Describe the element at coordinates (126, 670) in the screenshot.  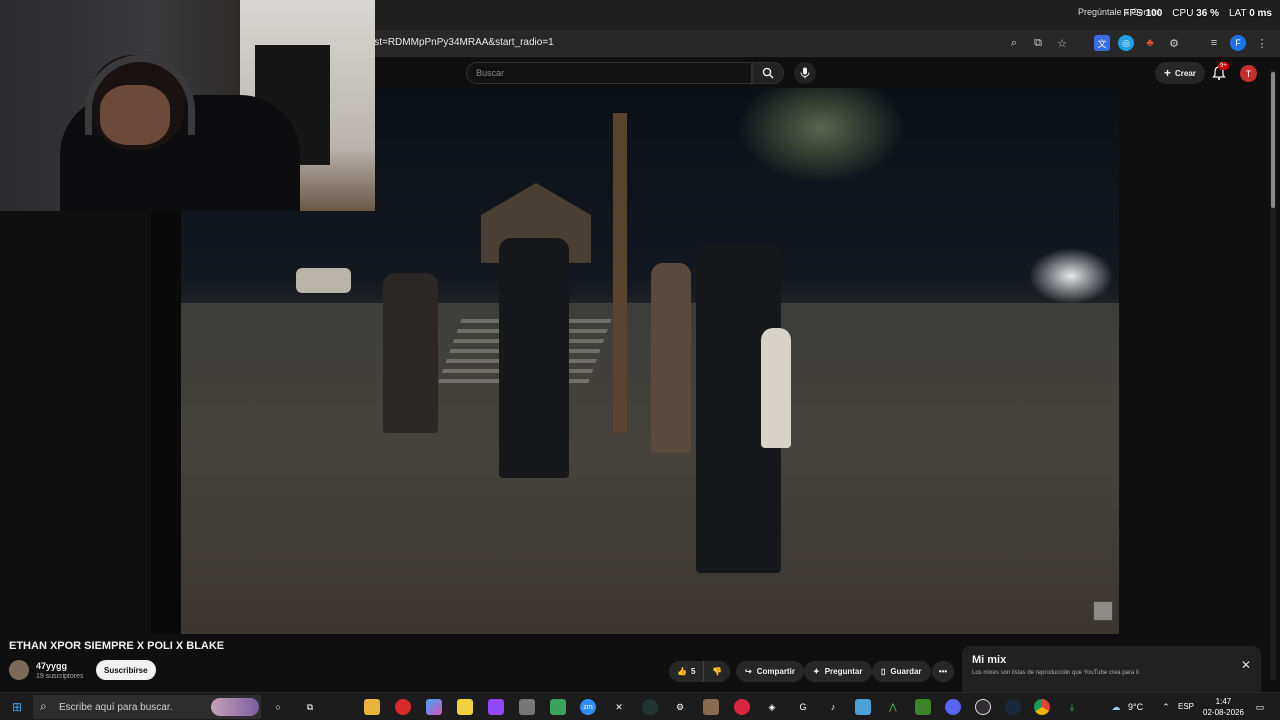
I see `subscribe-button: Suscribirse` at that location.